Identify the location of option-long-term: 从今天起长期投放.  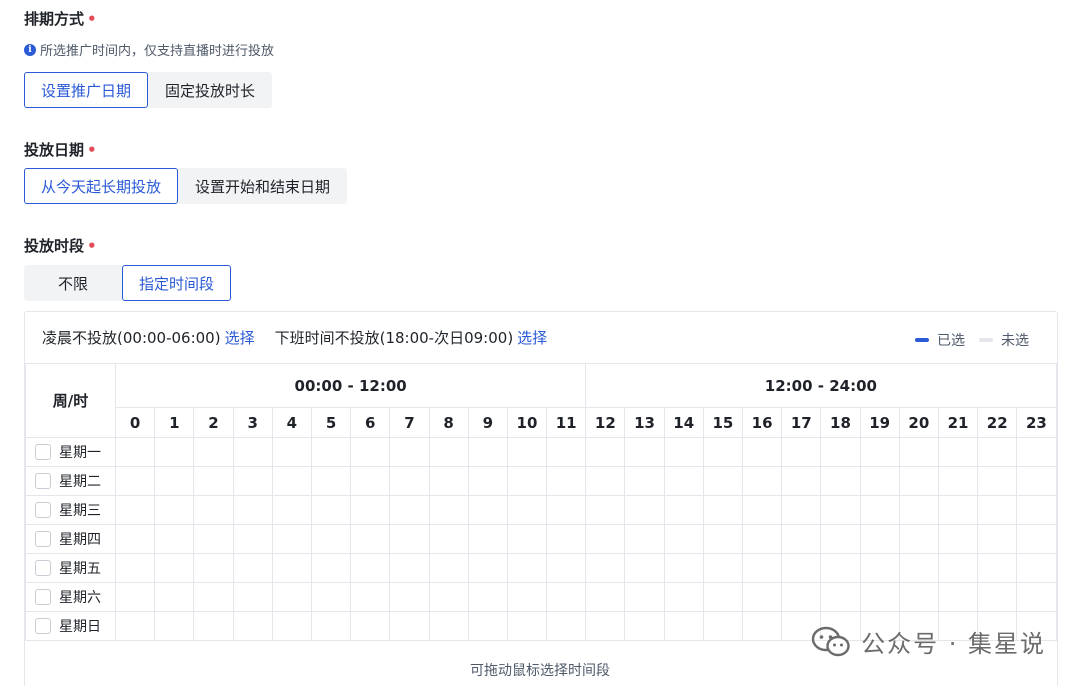
(101, 186).